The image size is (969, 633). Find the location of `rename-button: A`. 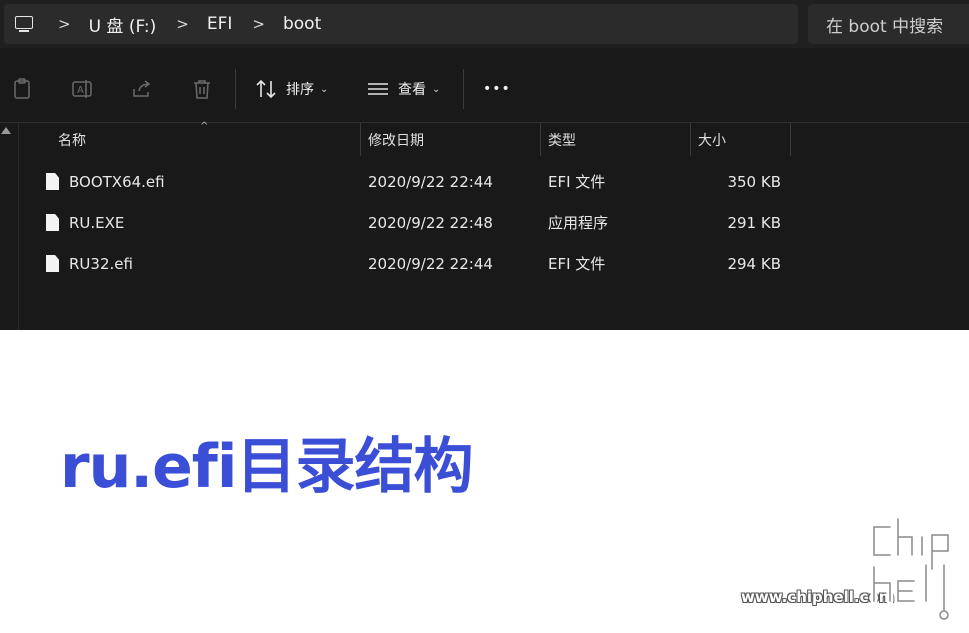

rename-button: A is located at coordinates (82, 89).